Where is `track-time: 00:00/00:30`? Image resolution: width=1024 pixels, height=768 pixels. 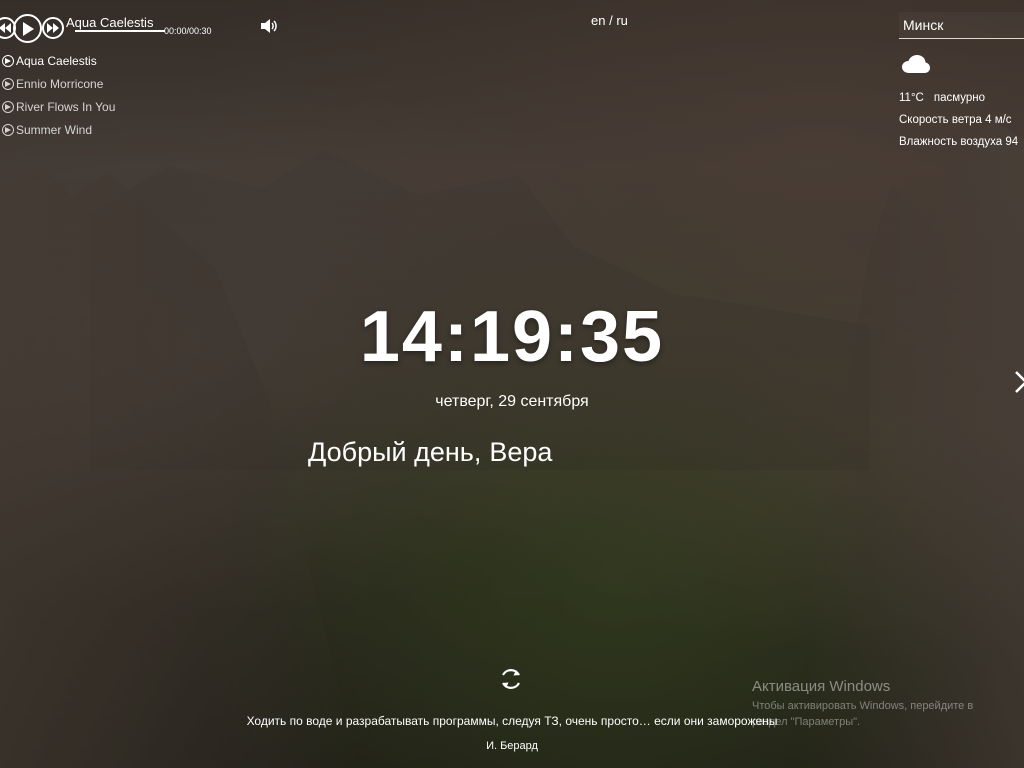
track-time: 00:00/00:30 is located at coordinates (188, 31).